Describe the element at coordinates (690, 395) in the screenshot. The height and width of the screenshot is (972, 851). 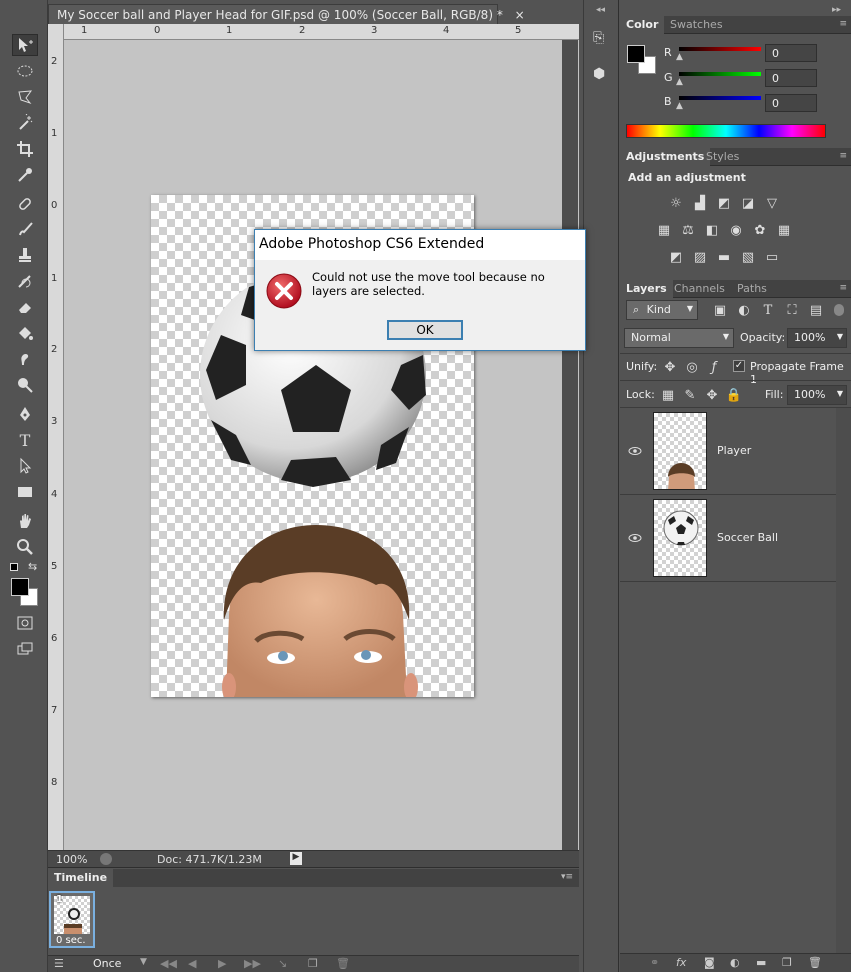
I see `lock-image-icon: ✎` at that location.